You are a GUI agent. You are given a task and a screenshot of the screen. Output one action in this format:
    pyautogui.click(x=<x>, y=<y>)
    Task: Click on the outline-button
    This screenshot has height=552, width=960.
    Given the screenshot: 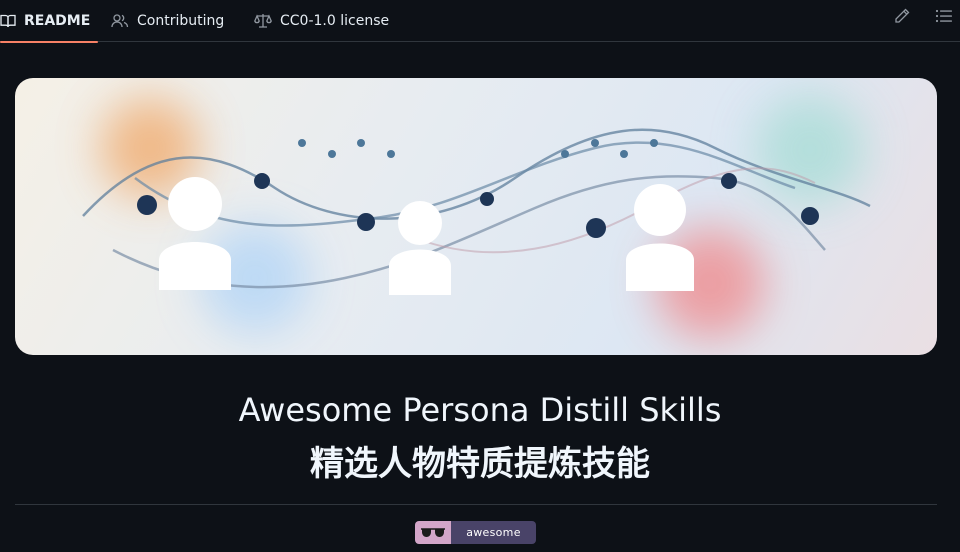 What is the action you would take?
    pyautogui.click(x=944, y=18)
    